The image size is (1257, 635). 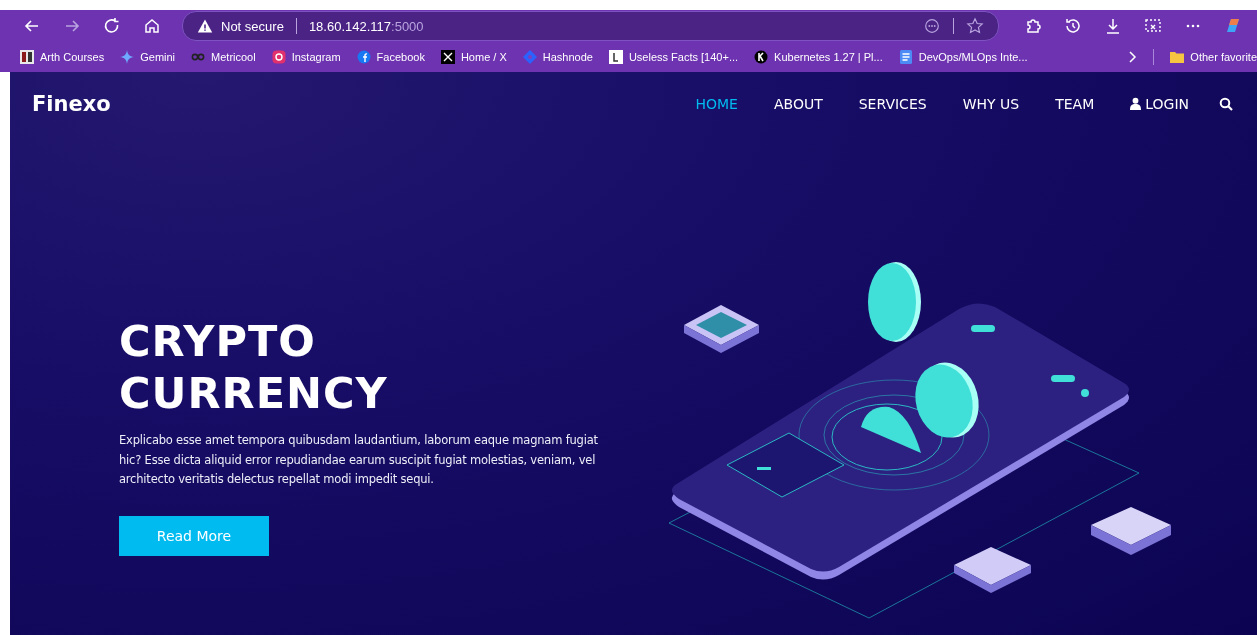 What do you see at coordinates (390, 57) in the screenshot?
I see `bookmark-item: Facebook` at bounding box center [390, 57].